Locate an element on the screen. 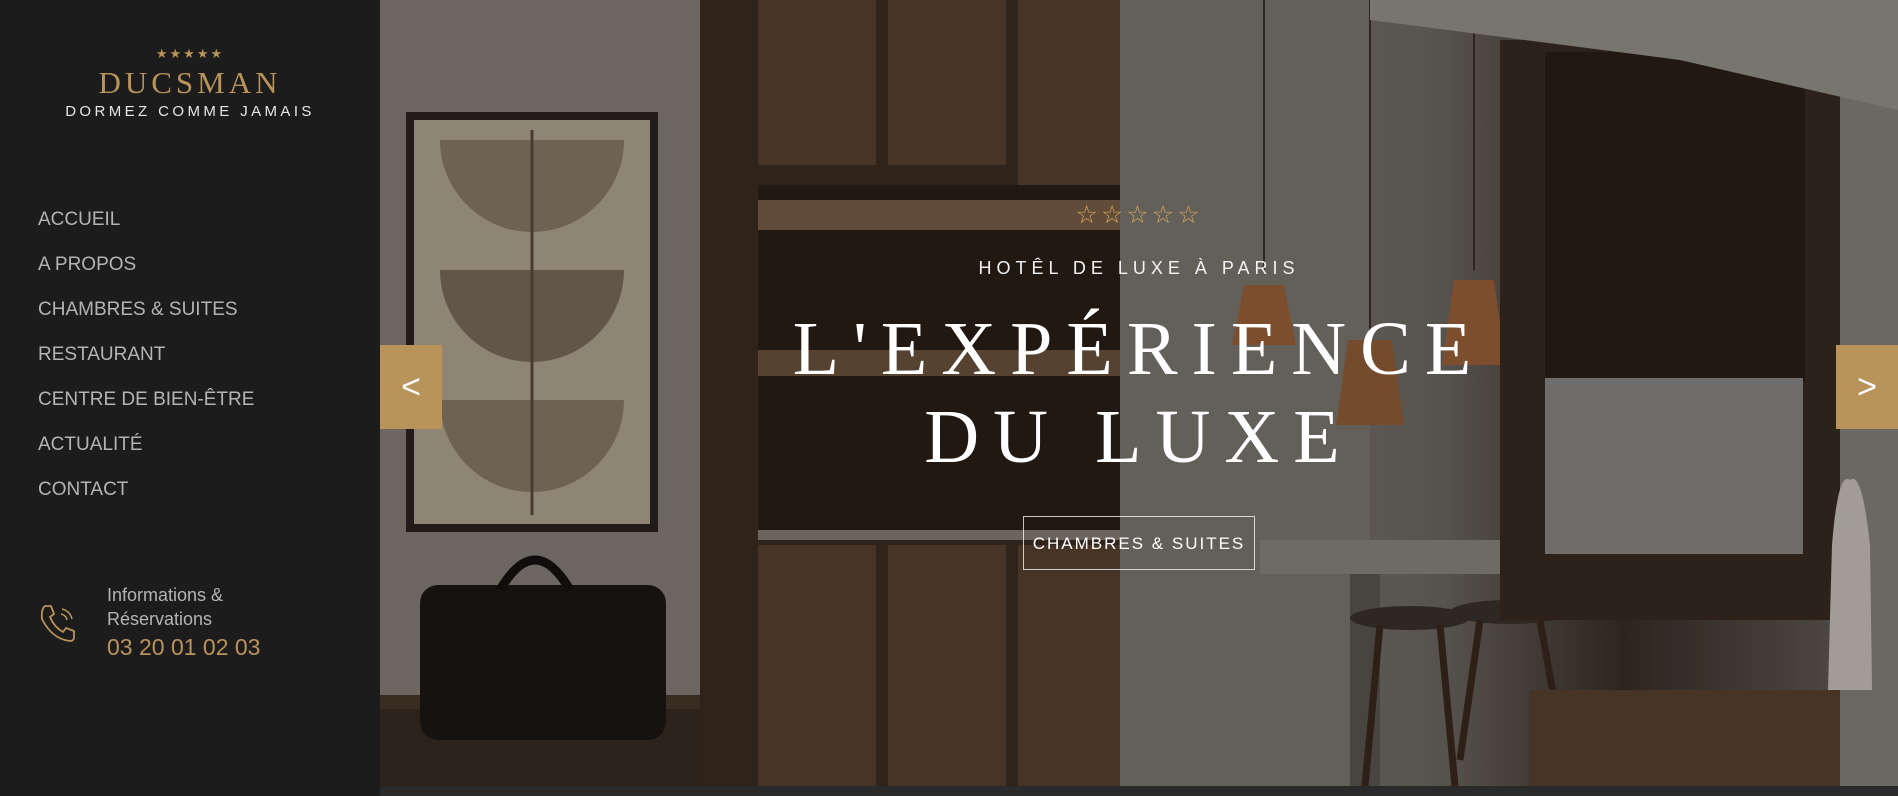 The image size is (1898, 796). brand-logo: ★★★★★ DUCSMAN DORMEZ COMME JAMAIS is located at coordinates (190, 83).